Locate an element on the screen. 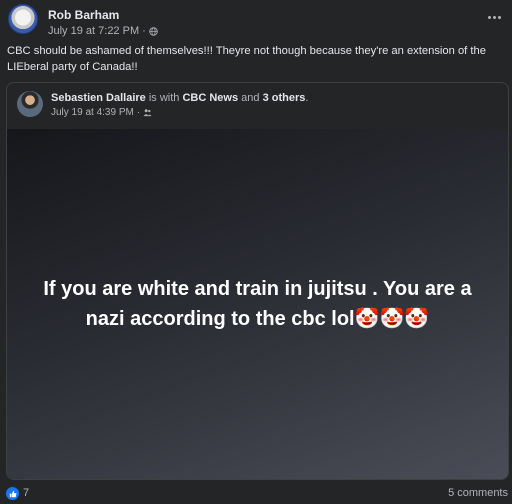  others-link: 3 others is located at coordinates (284, 98).